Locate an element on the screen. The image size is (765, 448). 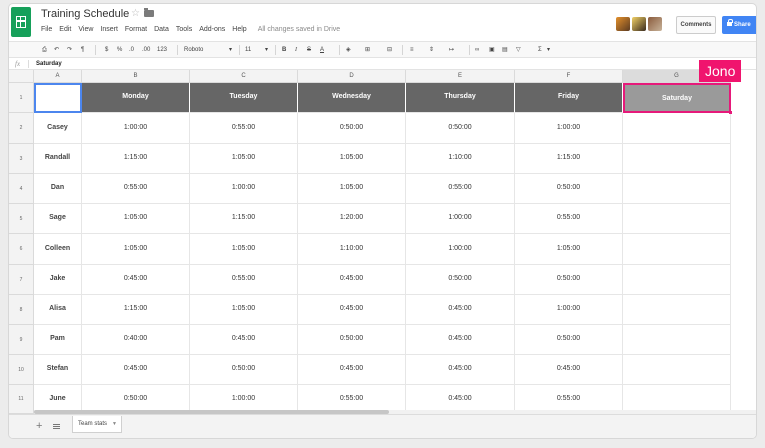
menu-edit: Edit is located at coordinates (65, 30).